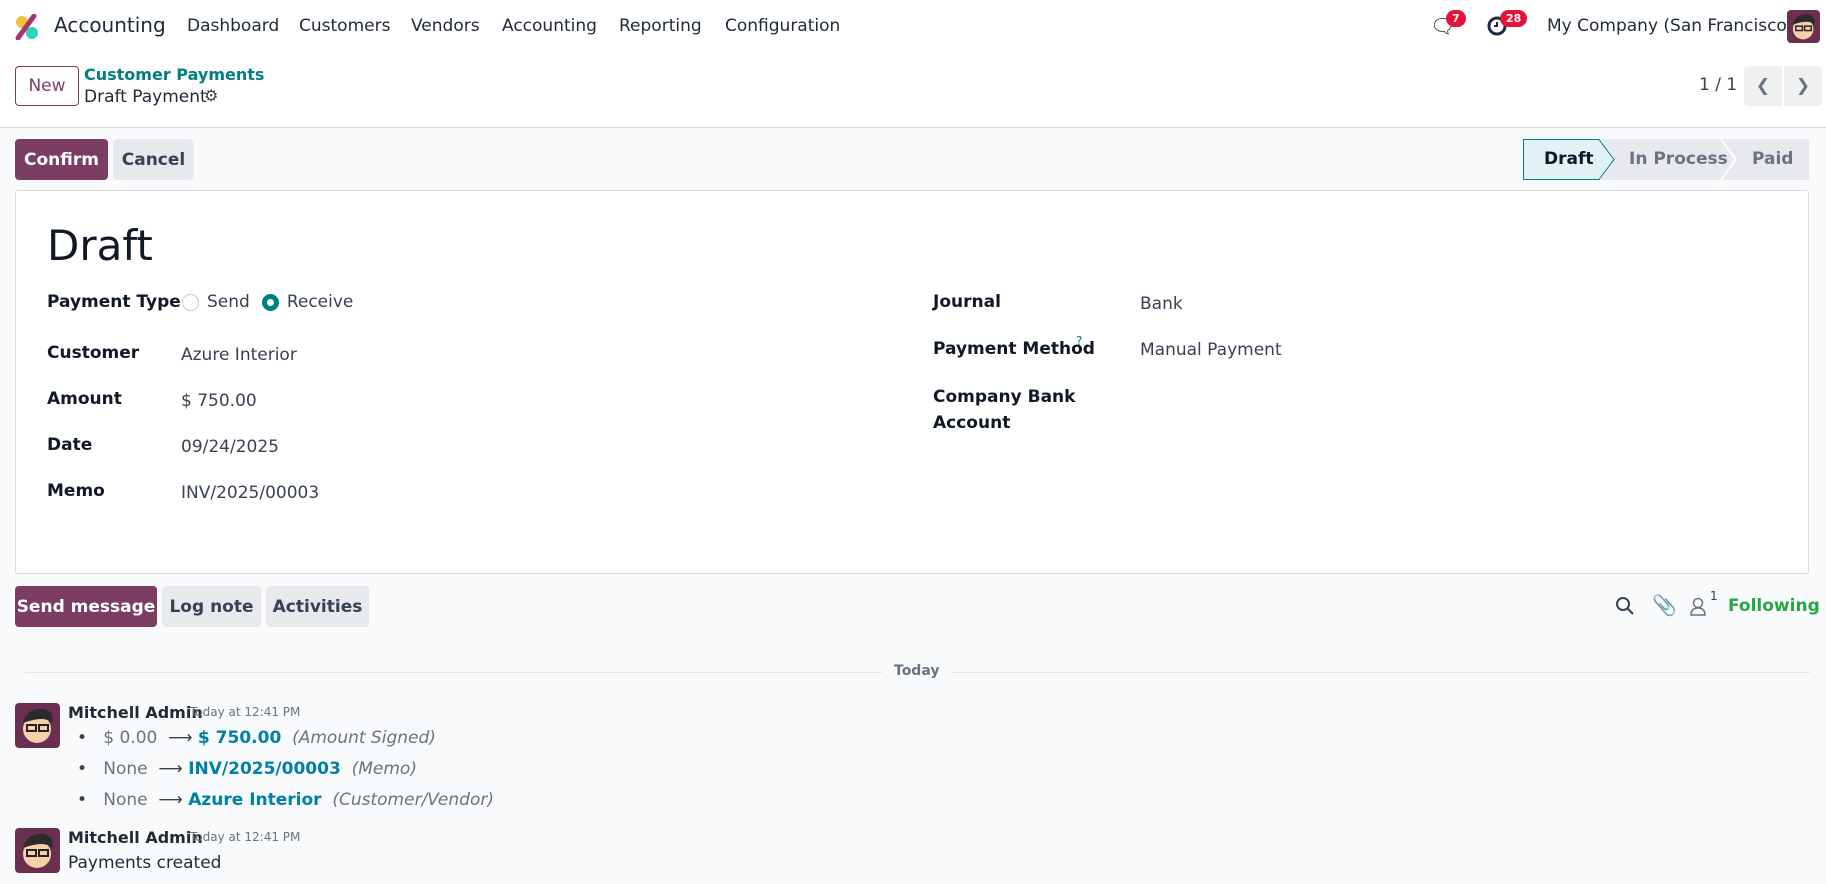 This screenshot has height=884, width=1826. Describe the element at coordinates (1625, 606) in the screenshot. I see `search-icon` at that location.